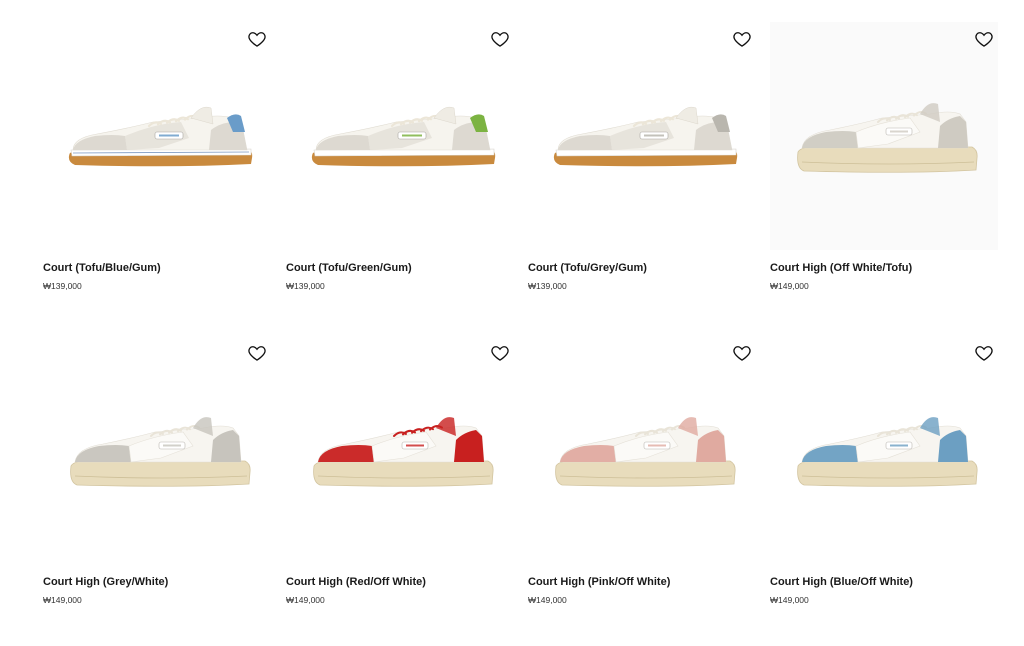  I want to click on product-card: Court High (Blue/Off White) ₩149,000, so click(884, 470).